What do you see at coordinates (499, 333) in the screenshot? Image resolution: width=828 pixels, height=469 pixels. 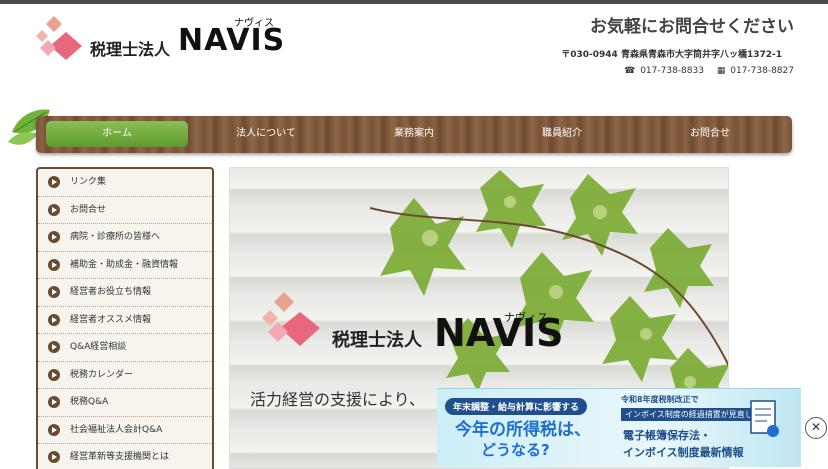 I see `hero-brand: NAVIS` at bounding box center [499, 333].